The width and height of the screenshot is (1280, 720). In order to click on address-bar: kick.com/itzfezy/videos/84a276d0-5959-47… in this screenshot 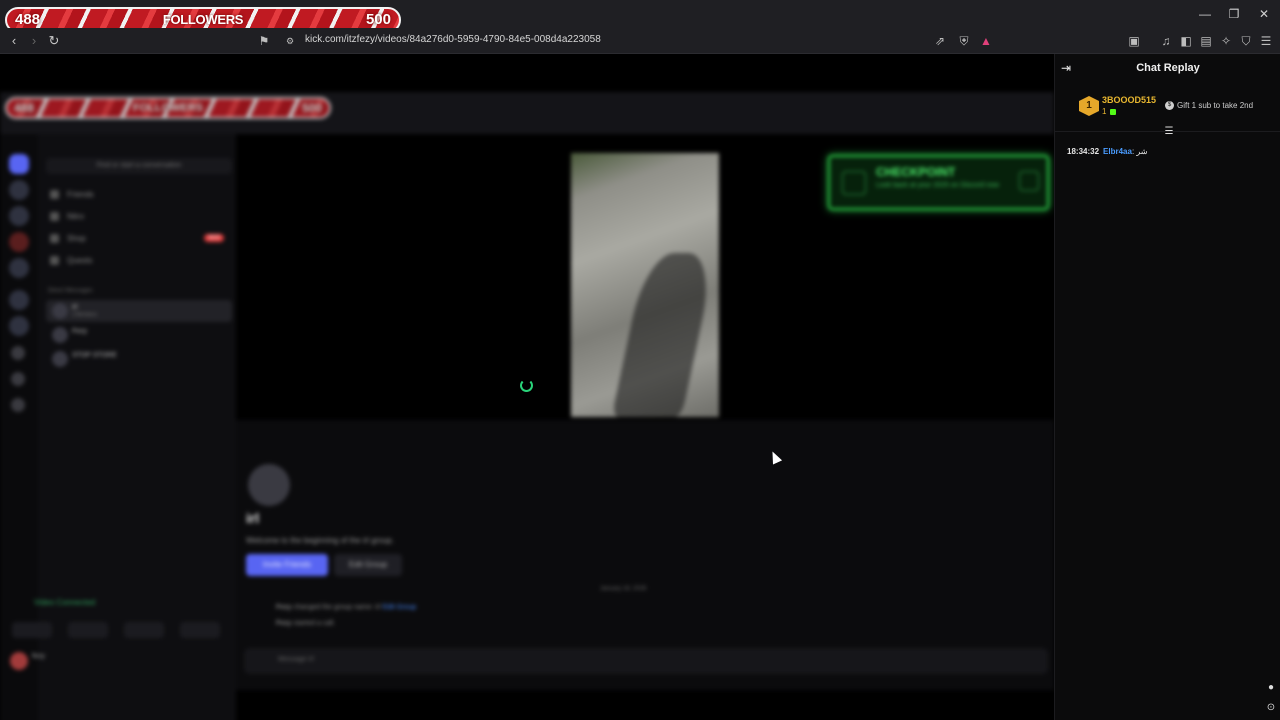, I will do `click(453, 39)`.